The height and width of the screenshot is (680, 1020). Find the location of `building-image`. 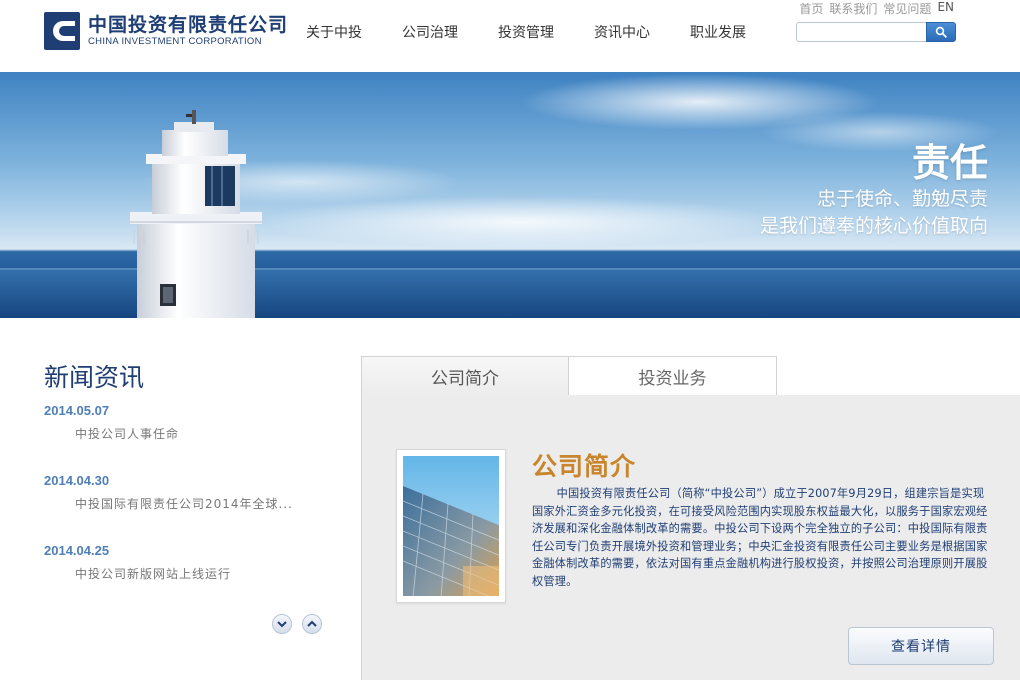

building-image is located at coordinates (451, 526).